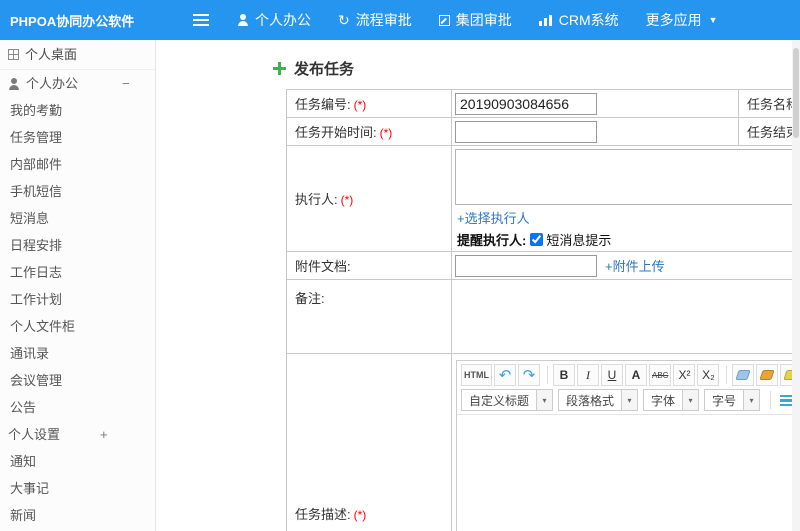 The height and width of the screenshot is (531, 800). Describe the element at coordinates (771, 400) in the screenshot. I see `toolbar-separator` at that location.